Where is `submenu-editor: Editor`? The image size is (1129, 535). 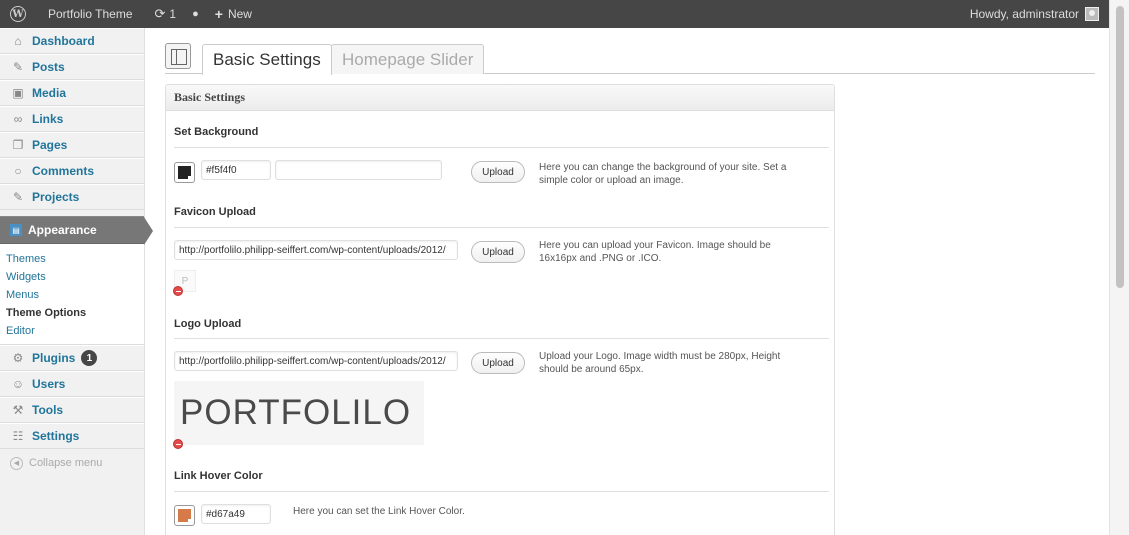 submenu-editor: Editor is located at coordinates (72, 331).